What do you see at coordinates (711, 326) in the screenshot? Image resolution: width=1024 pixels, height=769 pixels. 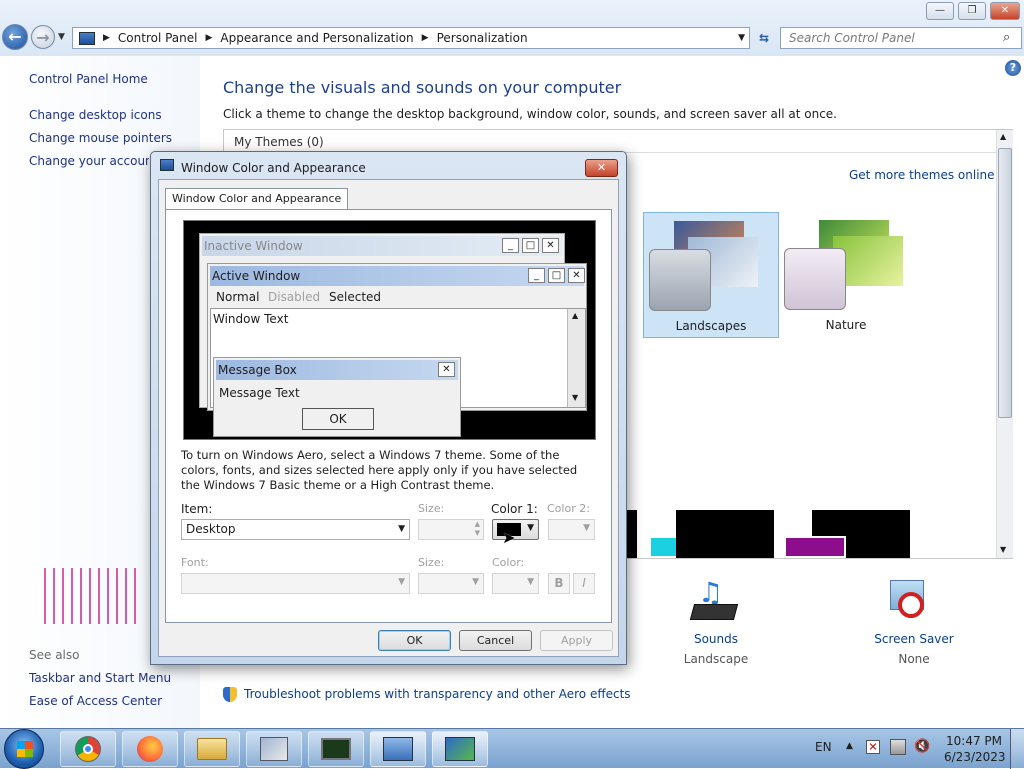 I see `theme-label: Landscapes` at bounding box center [711, 326].